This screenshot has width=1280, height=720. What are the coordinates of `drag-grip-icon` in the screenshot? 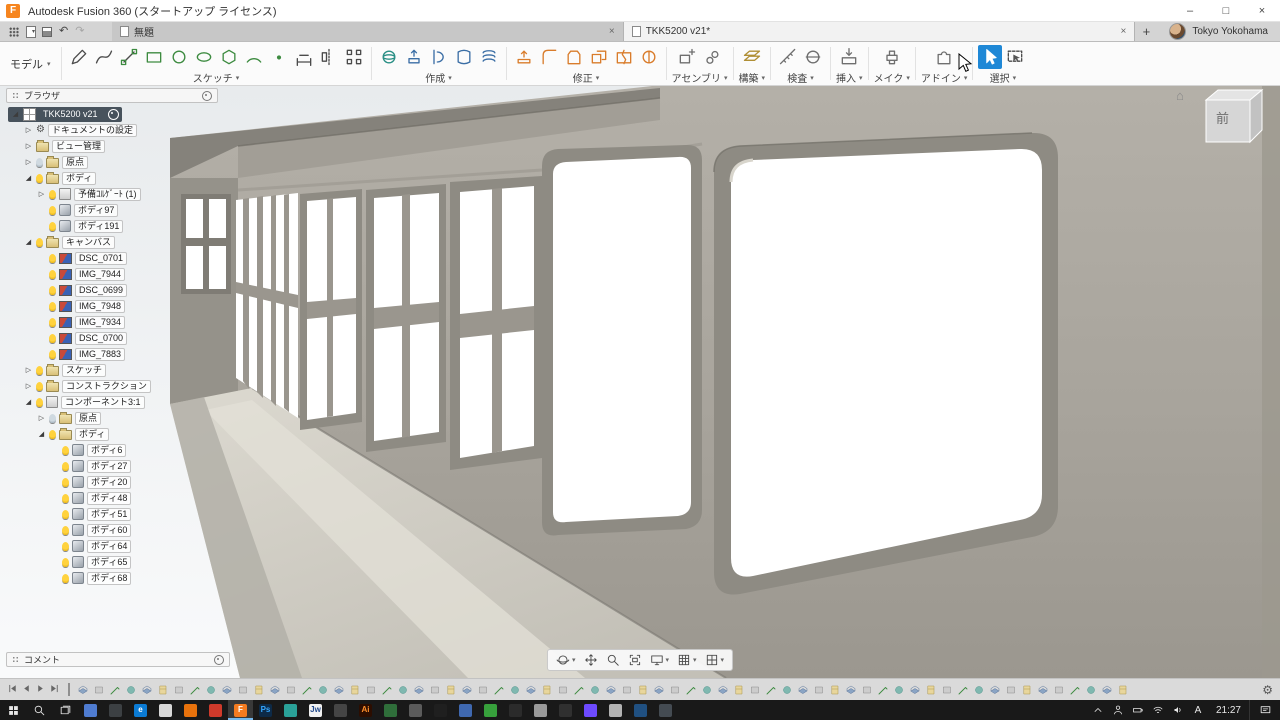 It's located at (15, 95).